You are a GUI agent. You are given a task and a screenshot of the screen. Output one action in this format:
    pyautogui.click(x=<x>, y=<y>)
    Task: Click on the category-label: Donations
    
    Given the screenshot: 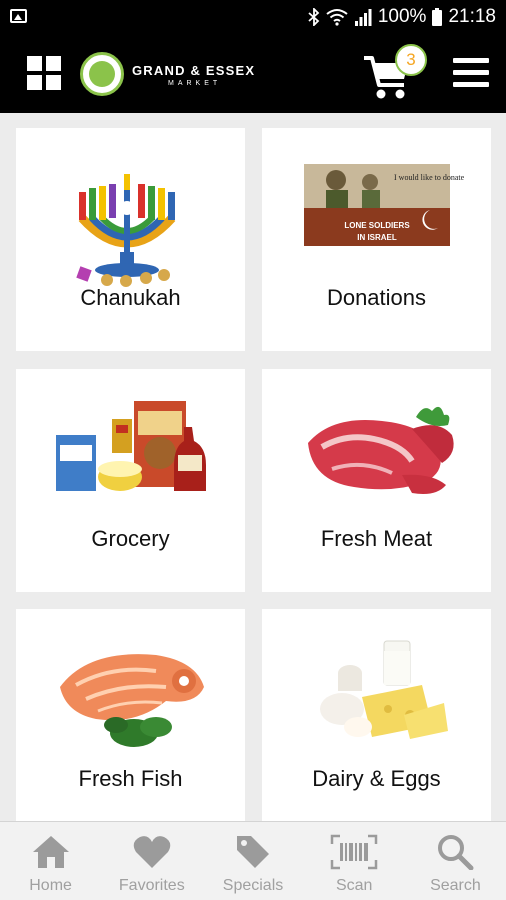 What is the action you would take?
    pyautogui.click(x=376, y=297)
    